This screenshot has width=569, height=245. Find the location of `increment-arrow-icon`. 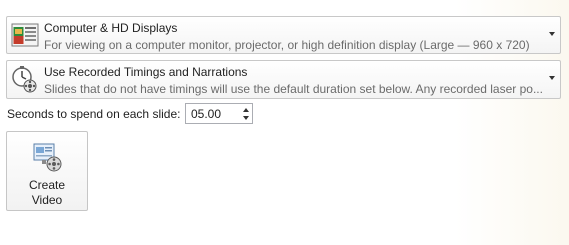

increment-arrow-icon is located at coordinates (246, 110).